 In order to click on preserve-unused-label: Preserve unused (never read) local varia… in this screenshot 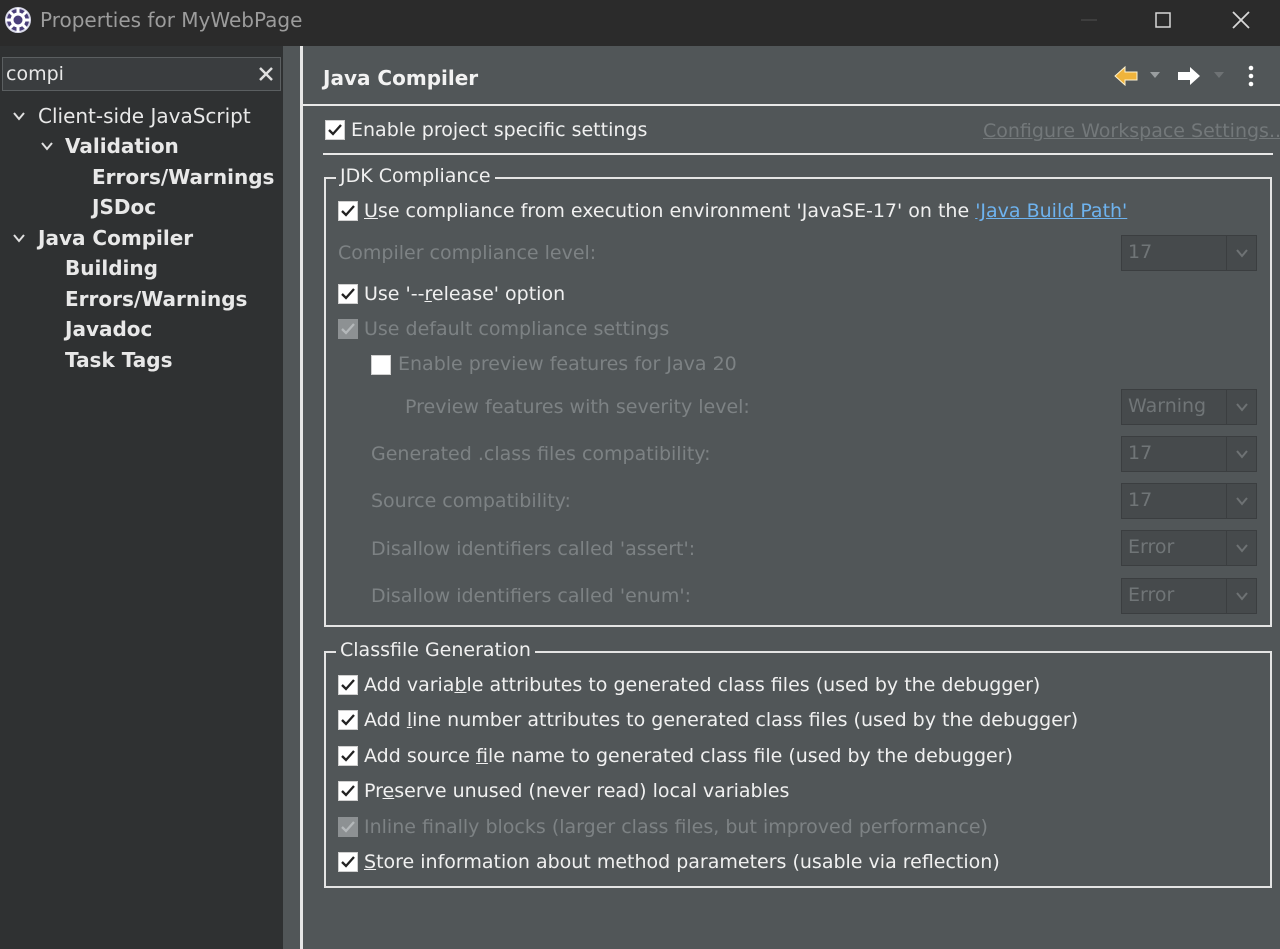, I will do `click(577, 791)`.